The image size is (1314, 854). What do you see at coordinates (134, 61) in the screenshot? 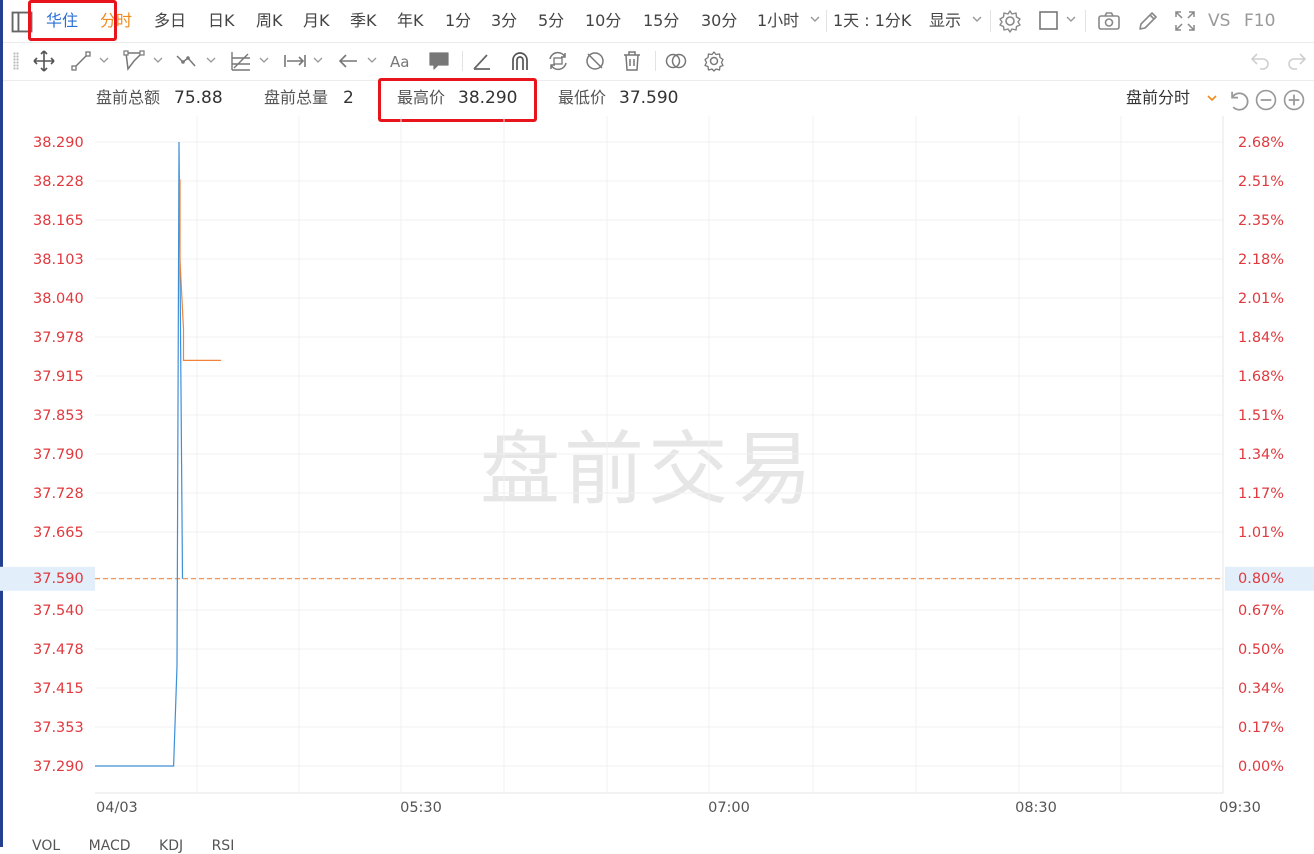
I see `polygon-icon` at bounding box center [134, 61].